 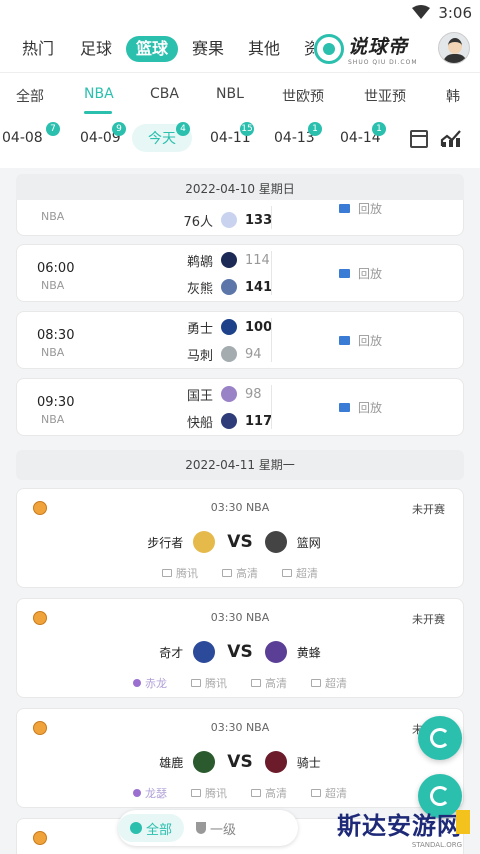 What do you see at coordinates (264, 49) in the screenshot?
I see `tab-other: 其他` at bounding box center [264, 49].